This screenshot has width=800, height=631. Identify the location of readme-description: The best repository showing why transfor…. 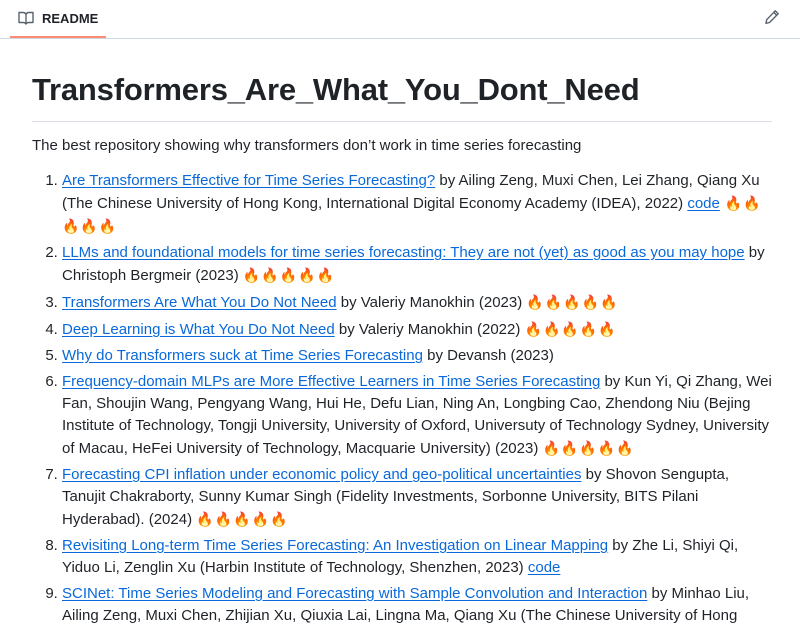
(307, 145).